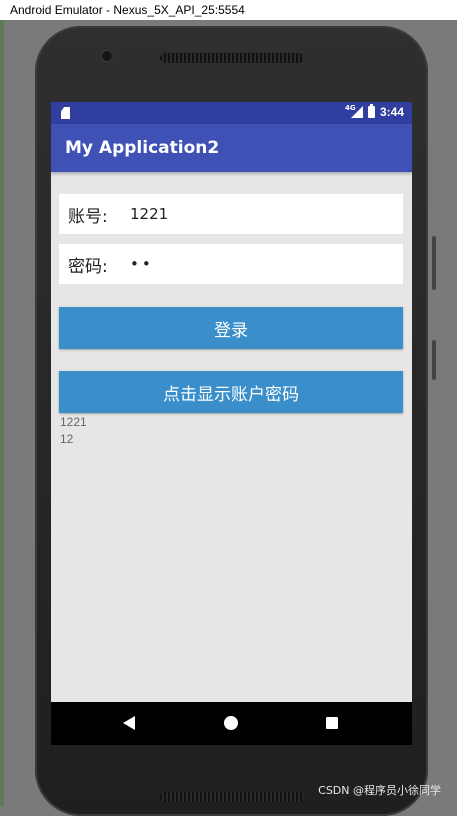 The image size is (457, 816). Describe the element at coordinates (434, 263) in the screenshot. I see `power-button` at that location.